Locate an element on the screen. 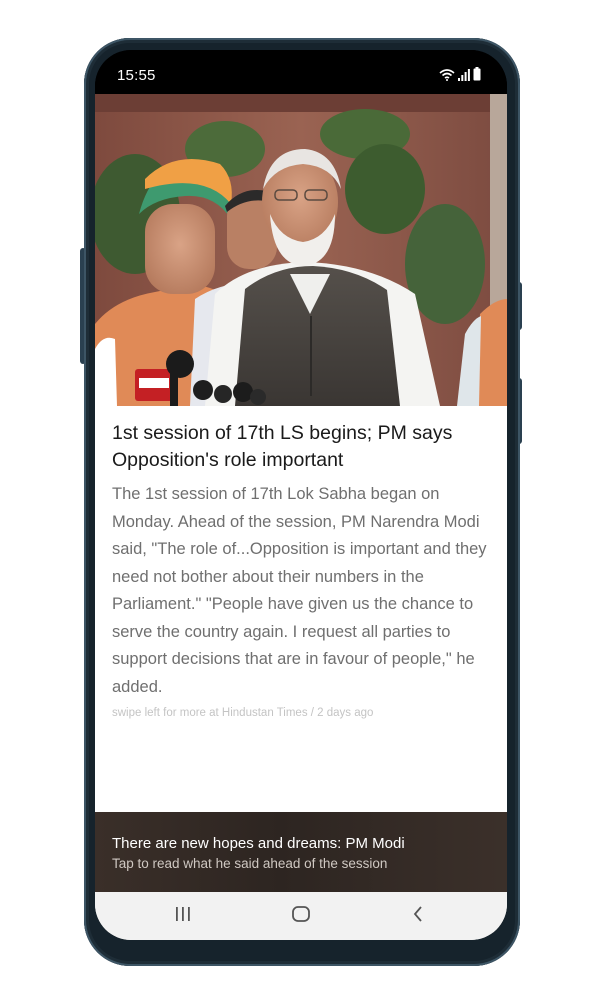 This screenshot has width=602, height=1004. home-icon is located at coordinates (301, 916).